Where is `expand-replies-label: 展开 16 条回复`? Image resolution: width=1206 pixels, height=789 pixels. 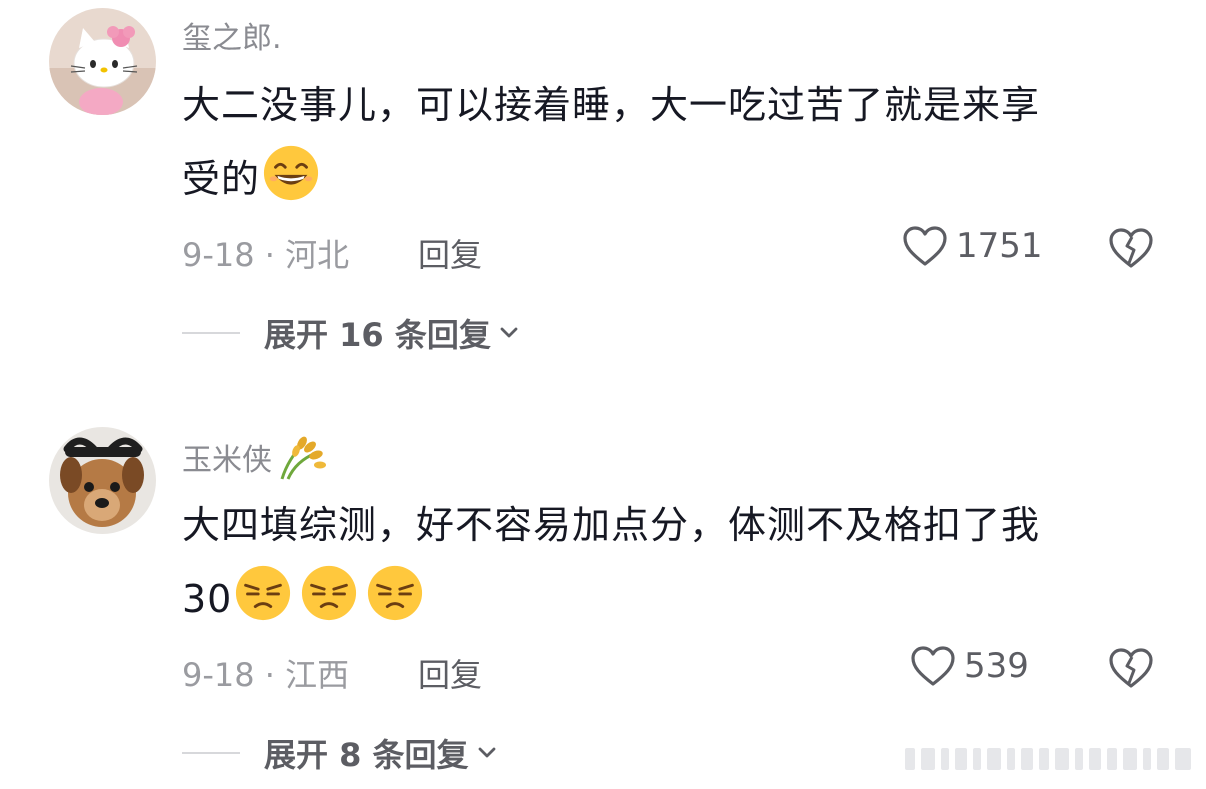 expand-replies-label: 展开 16 条回复 is located at coordinates (377, 335).